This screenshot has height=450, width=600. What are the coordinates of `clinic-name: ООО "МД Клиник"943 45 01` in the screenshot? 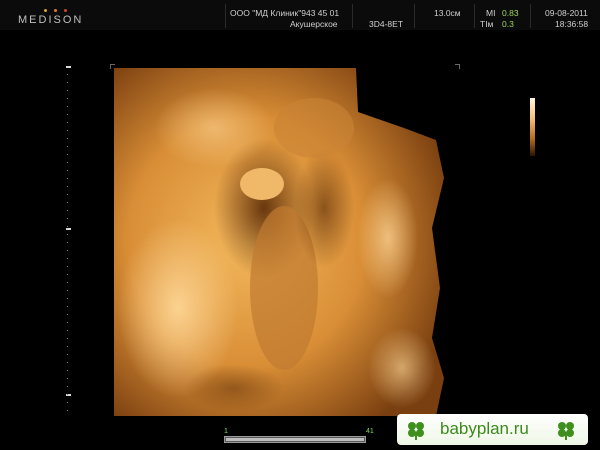 It's located at (285, 13).